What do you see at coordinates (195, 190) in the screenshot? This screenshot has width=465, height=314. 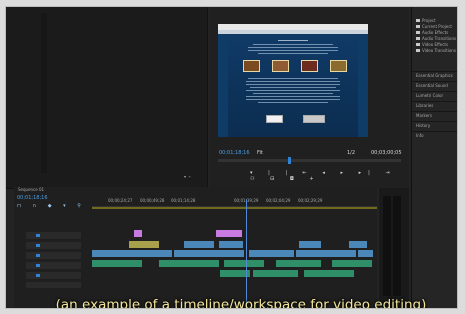 I see `timeline-header: Sequence 01` at bounding box center [195, 190].